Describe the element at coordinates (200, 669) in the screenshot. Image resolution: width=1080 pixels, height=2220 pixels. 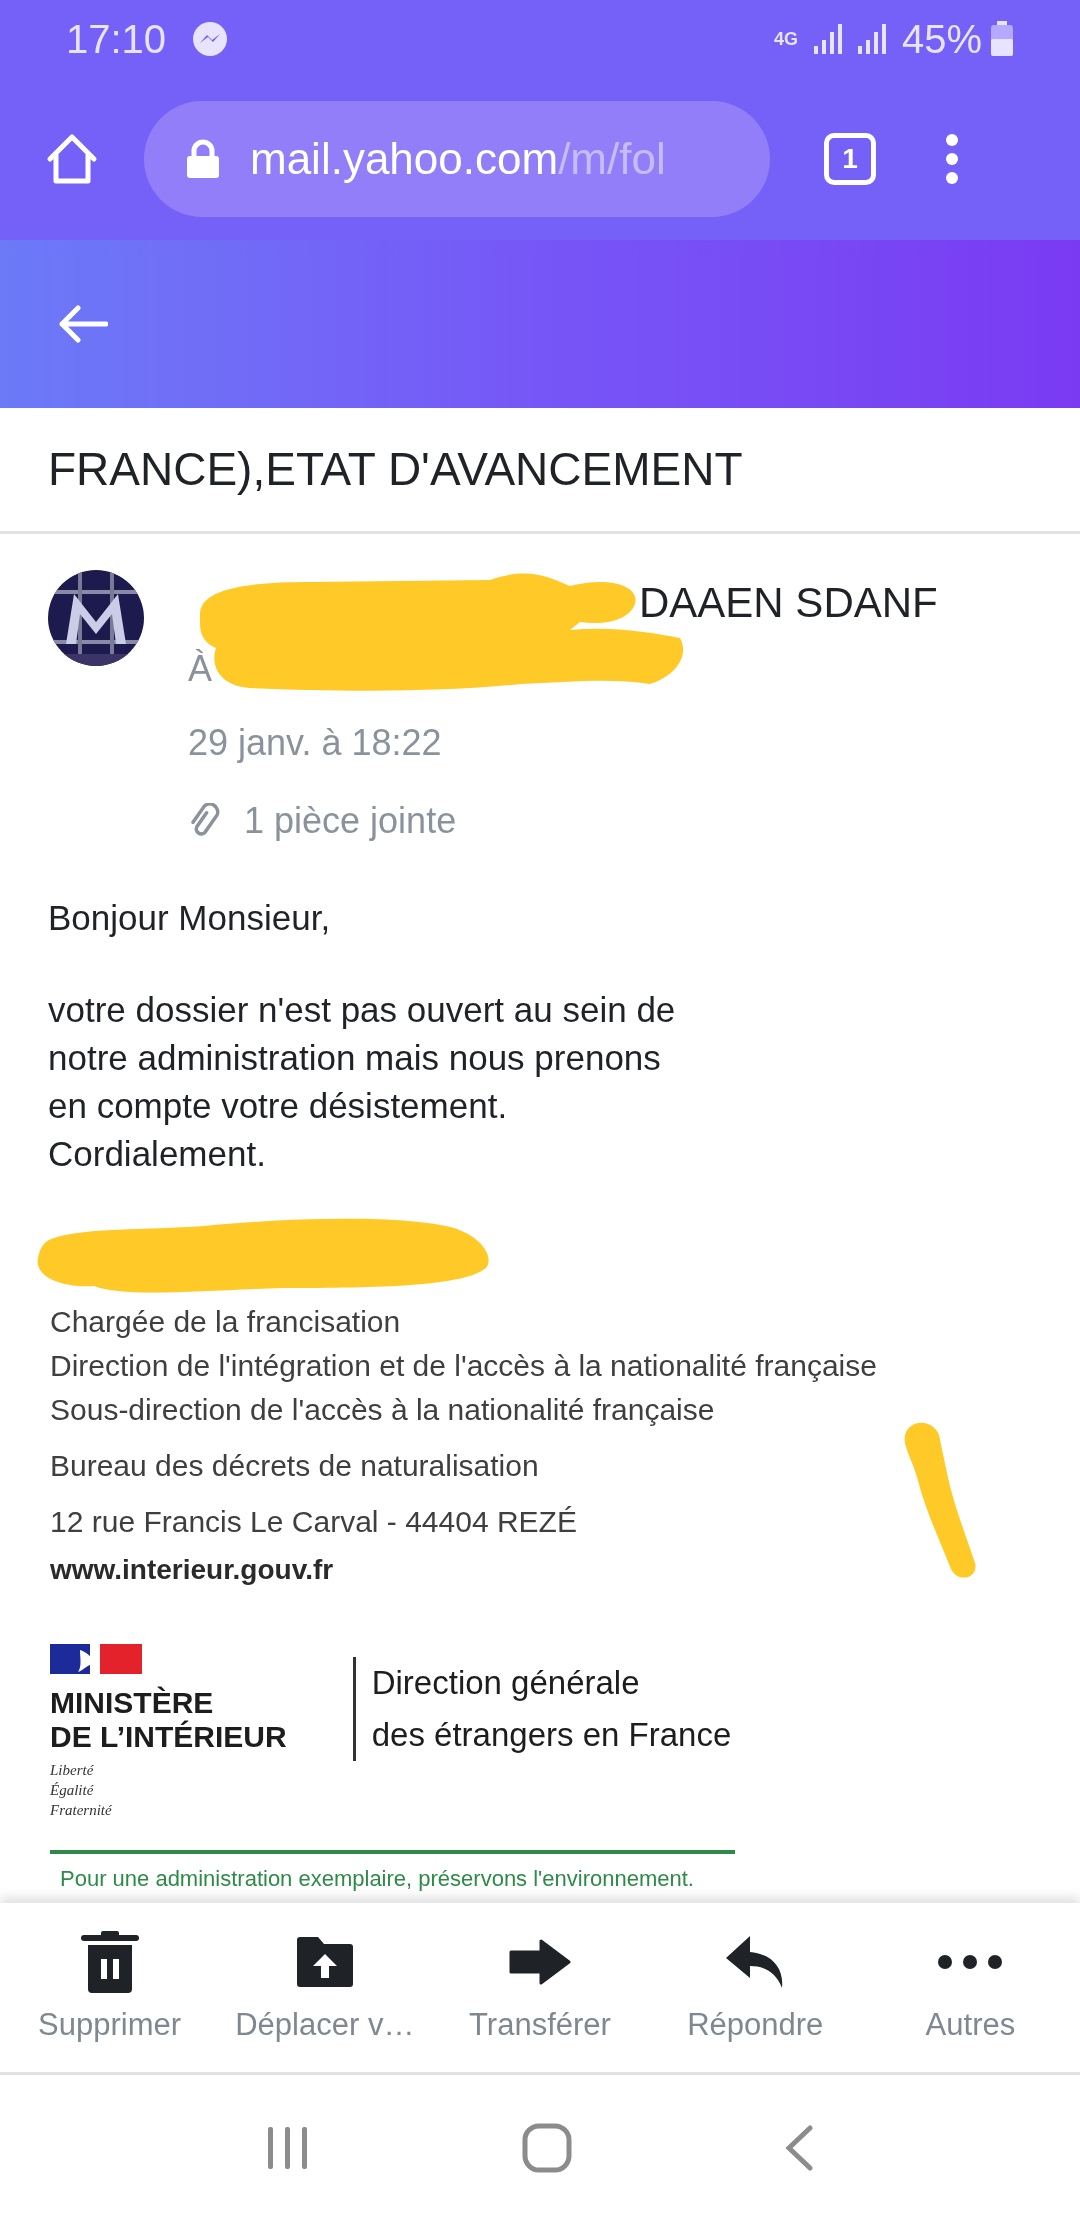
I see `recipient-label: À` at that location.